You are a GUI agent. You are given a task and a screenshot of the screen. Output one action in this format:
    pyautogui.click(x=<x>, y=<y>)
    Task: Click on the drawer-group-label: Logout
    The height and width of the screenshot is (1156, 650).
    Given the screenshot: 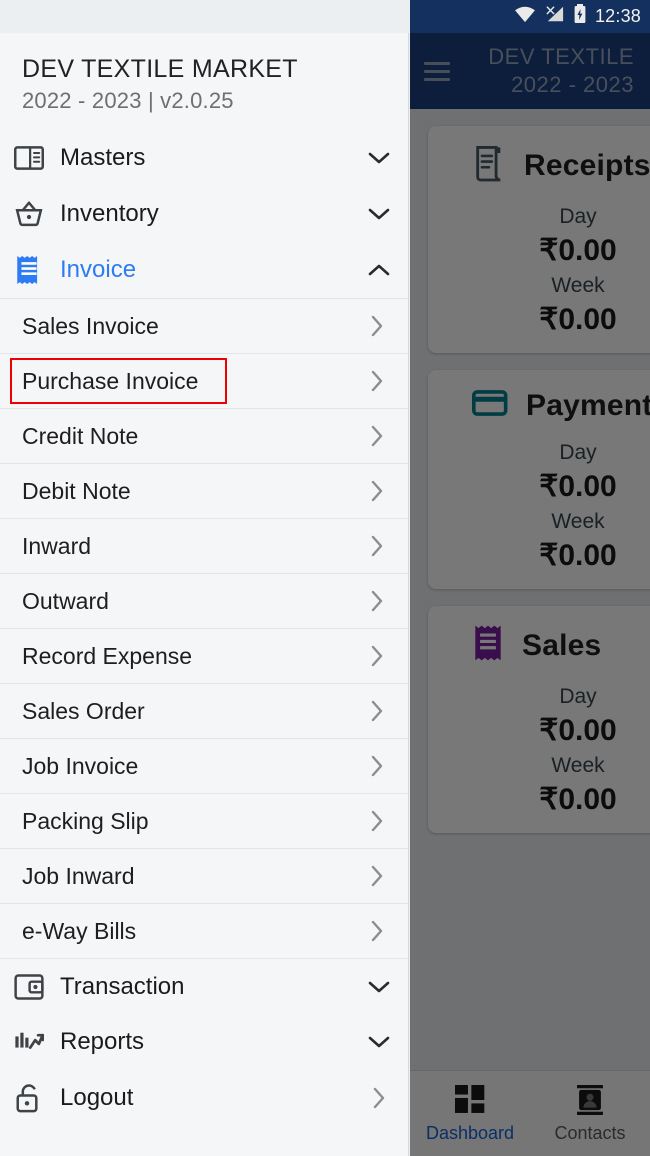 What is the action you would take?
    pyautogui.click(x=97, y=1097)
    